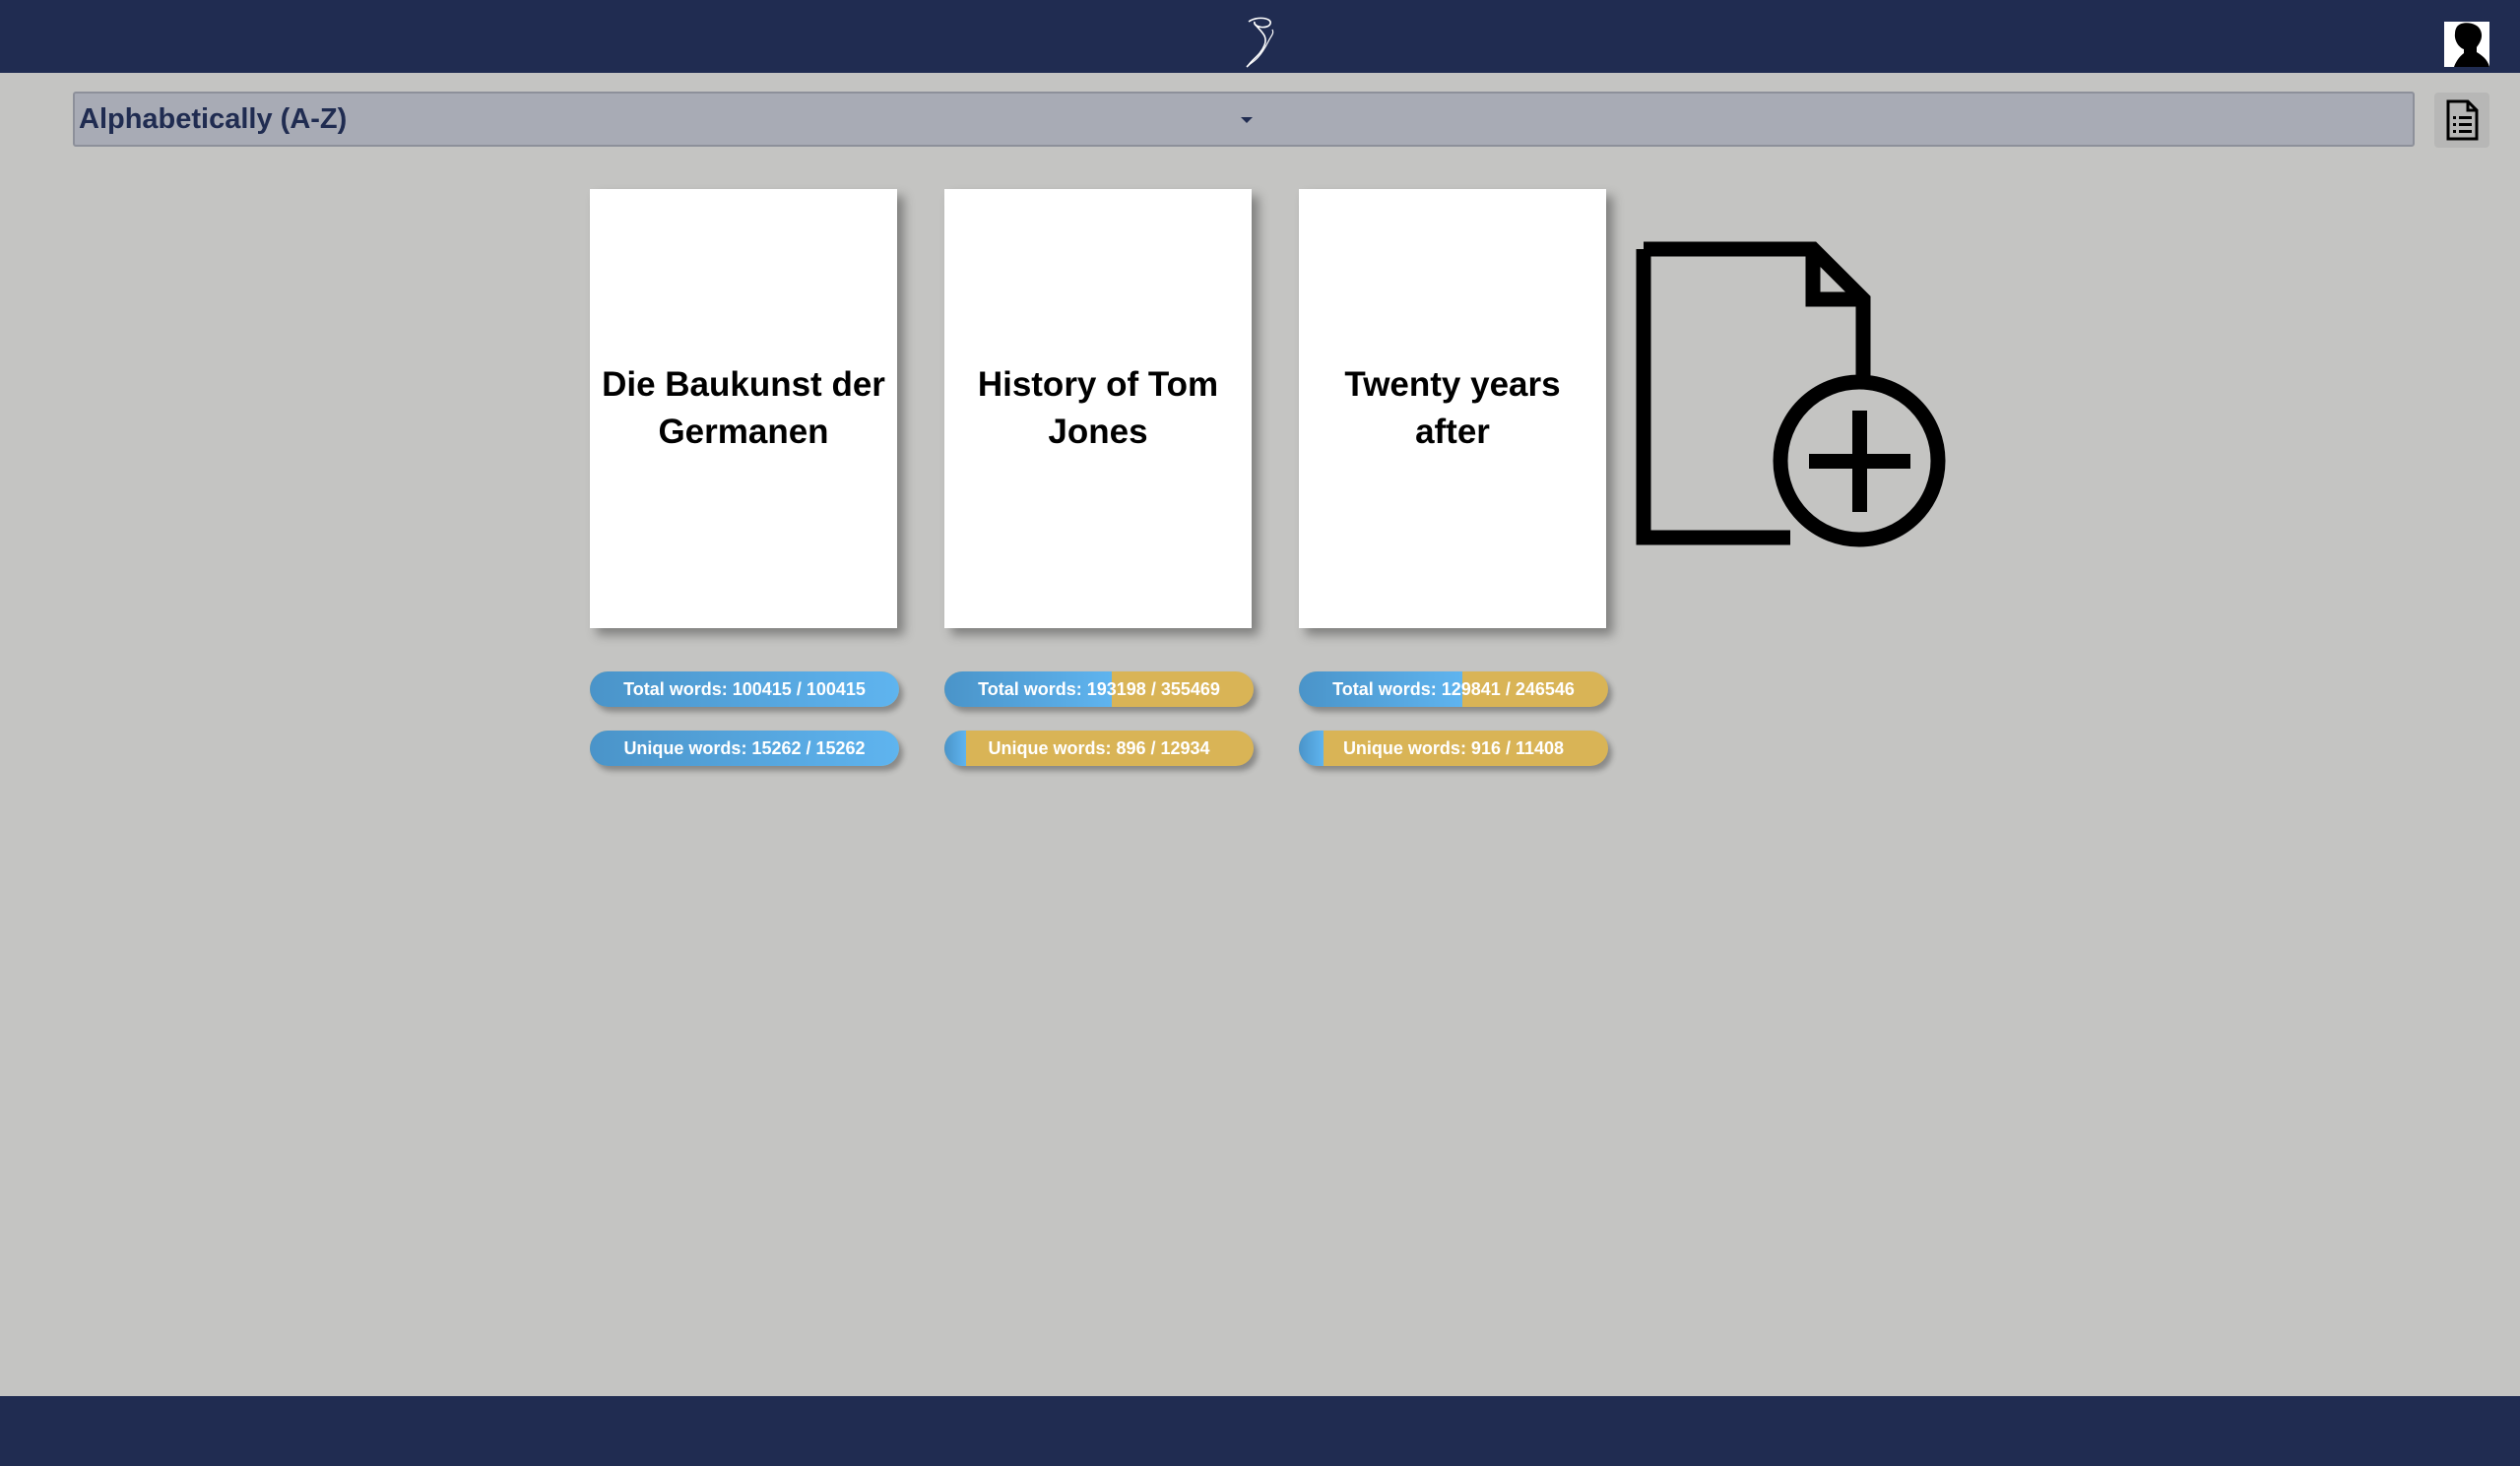  I want to click on unique-words-progress: Unique words: 916 / 11408, so click(1453, 749).